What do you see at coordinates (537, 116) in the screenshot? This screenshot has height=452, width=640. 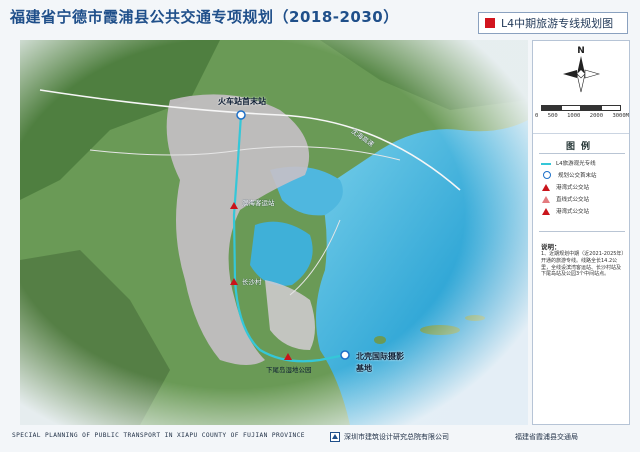 I see `scale-label: 0` at bounding box center [537, 116].